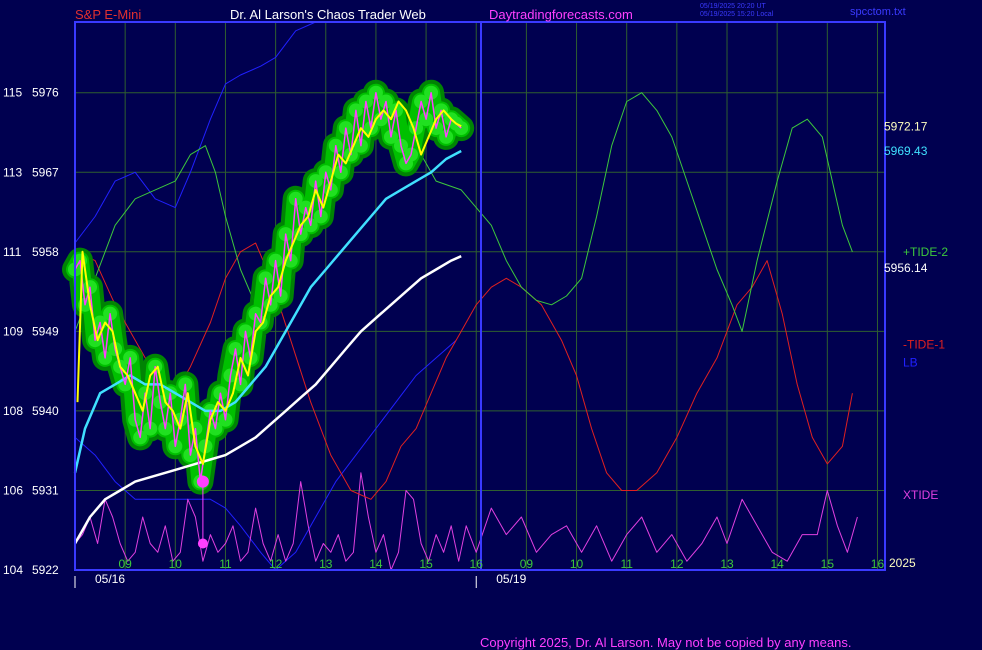  What do you see at coordinates (13, 490) in the screenshot?
I see `y-tick-label-a: 106` at bounding box center [13, 490].